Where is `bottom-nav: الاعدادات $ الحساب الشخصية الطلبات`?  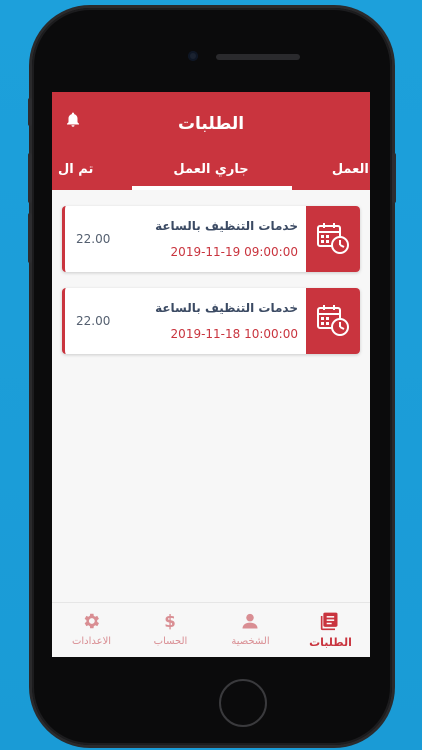 bottom-nav: الاعدادات $ الحساب الشخصية الطلبات is located at coordinates (211, 629).